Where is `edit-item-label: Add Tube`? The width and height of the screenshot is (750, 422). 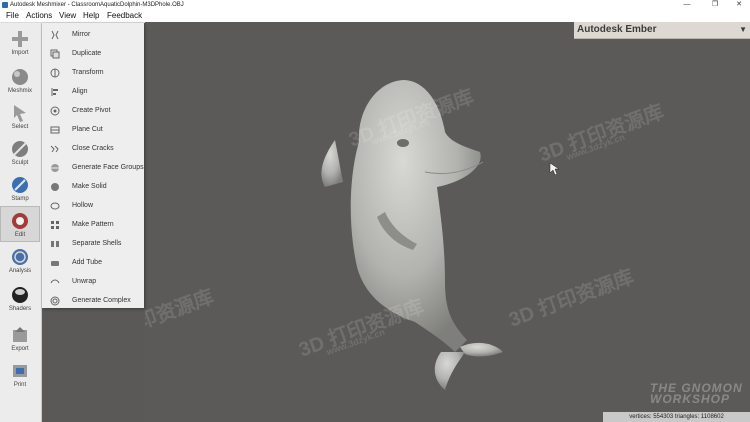 edit-item-label: Add Tube is located at coordinates (87, 262).